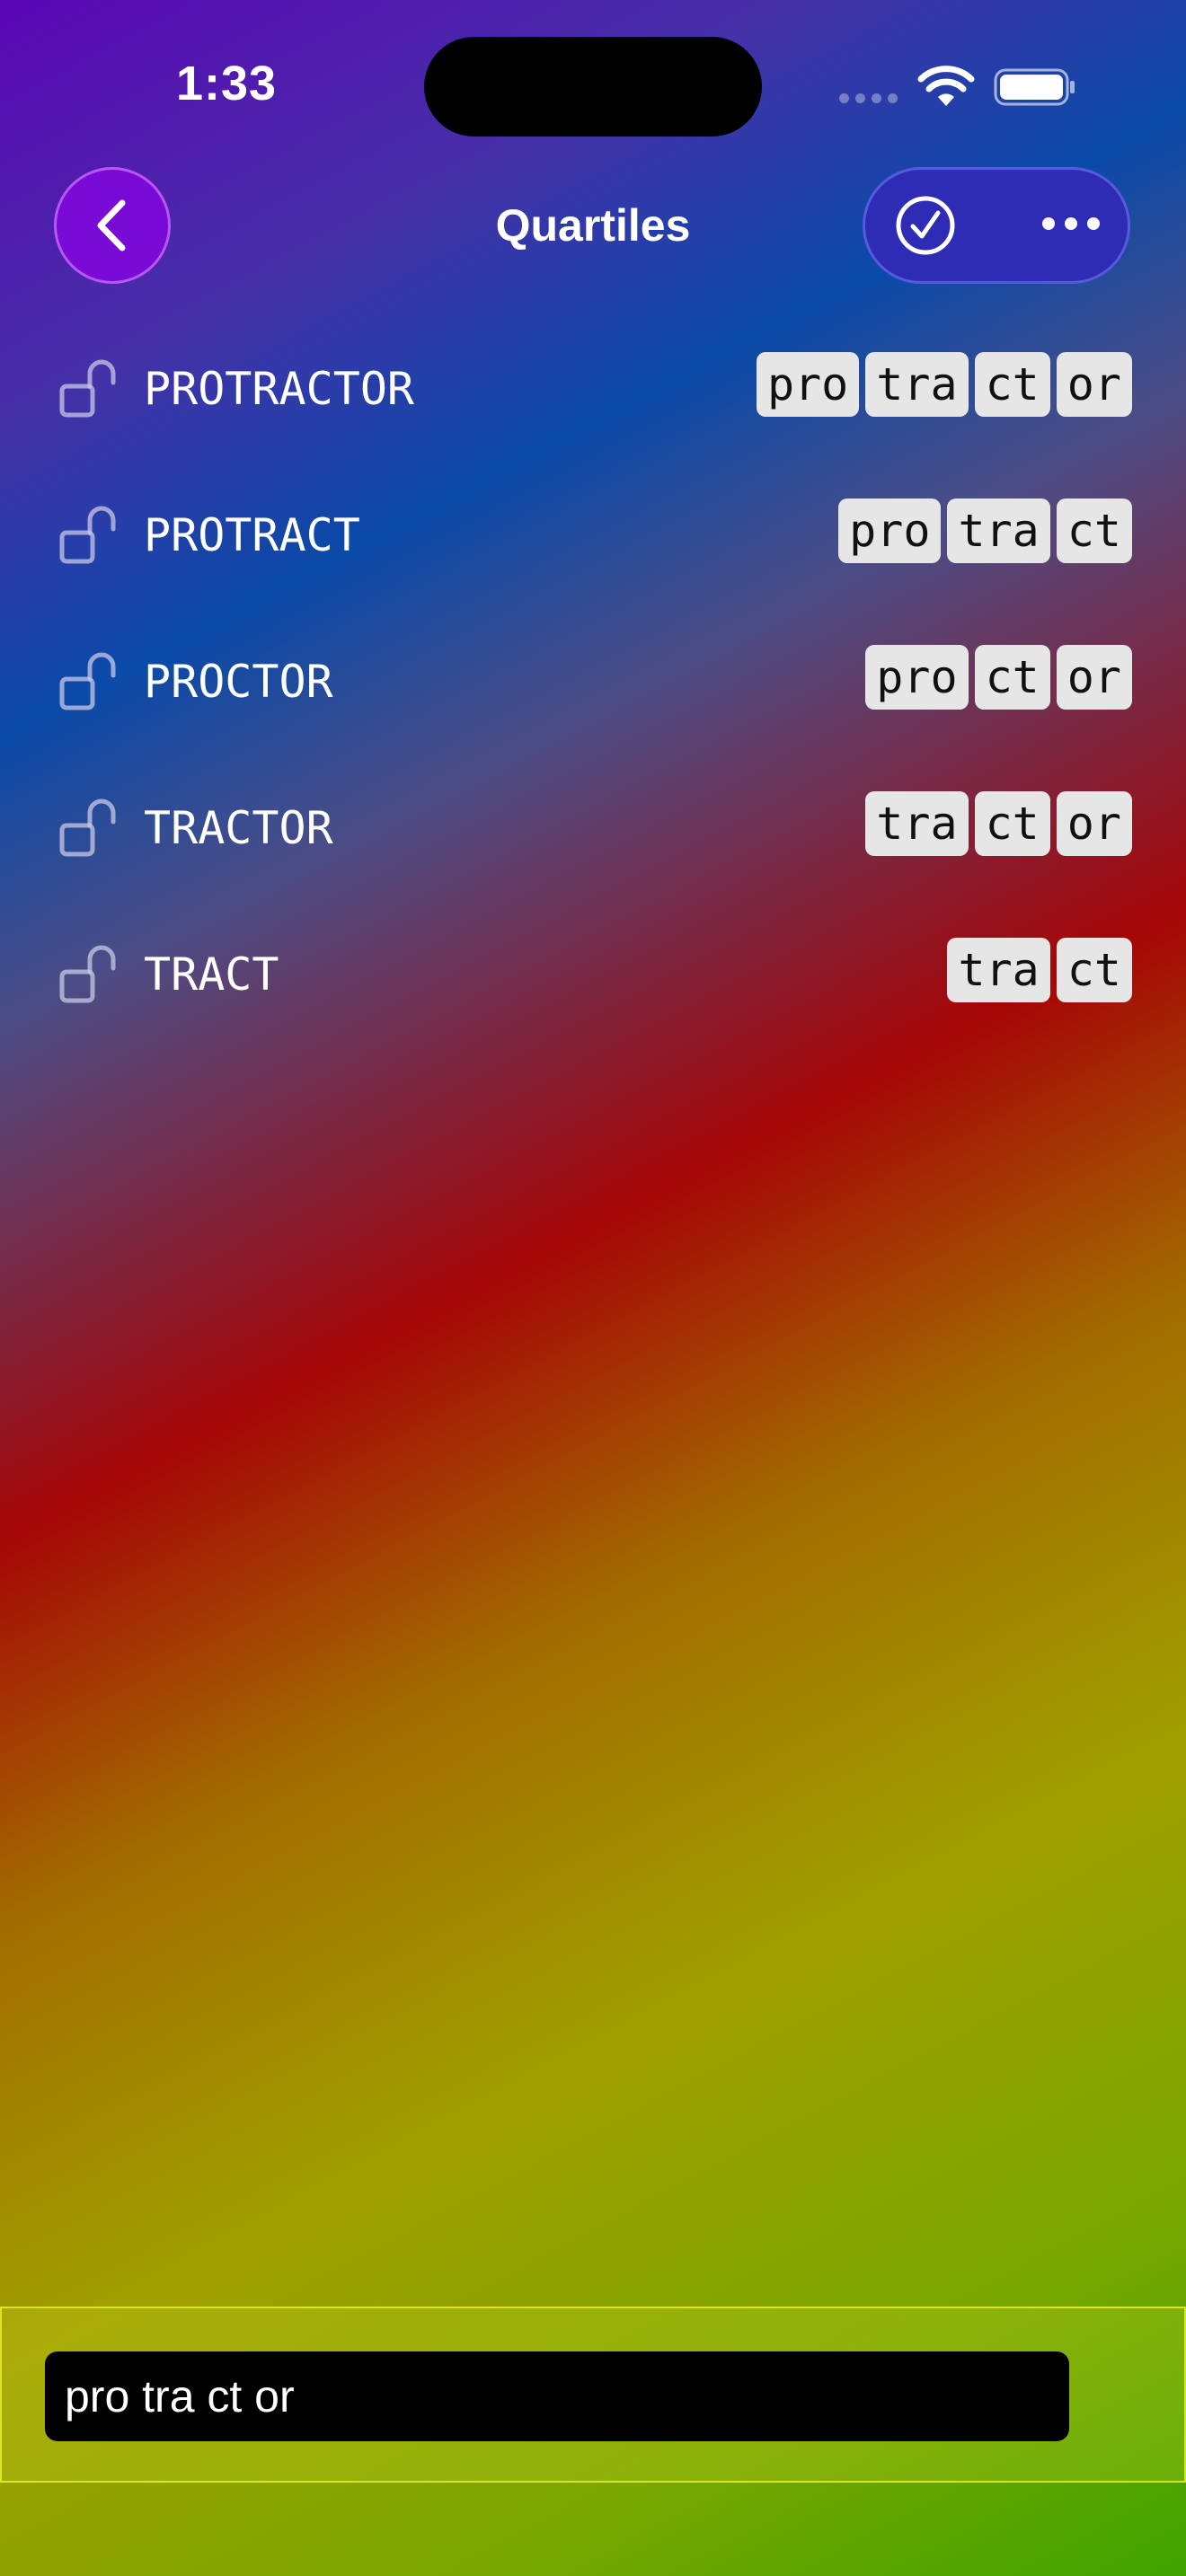 Image resolution: width=1186 pixels, height=2576 pixels. I want to click on input-bar: pro tra ct or, so click(593, 2395).